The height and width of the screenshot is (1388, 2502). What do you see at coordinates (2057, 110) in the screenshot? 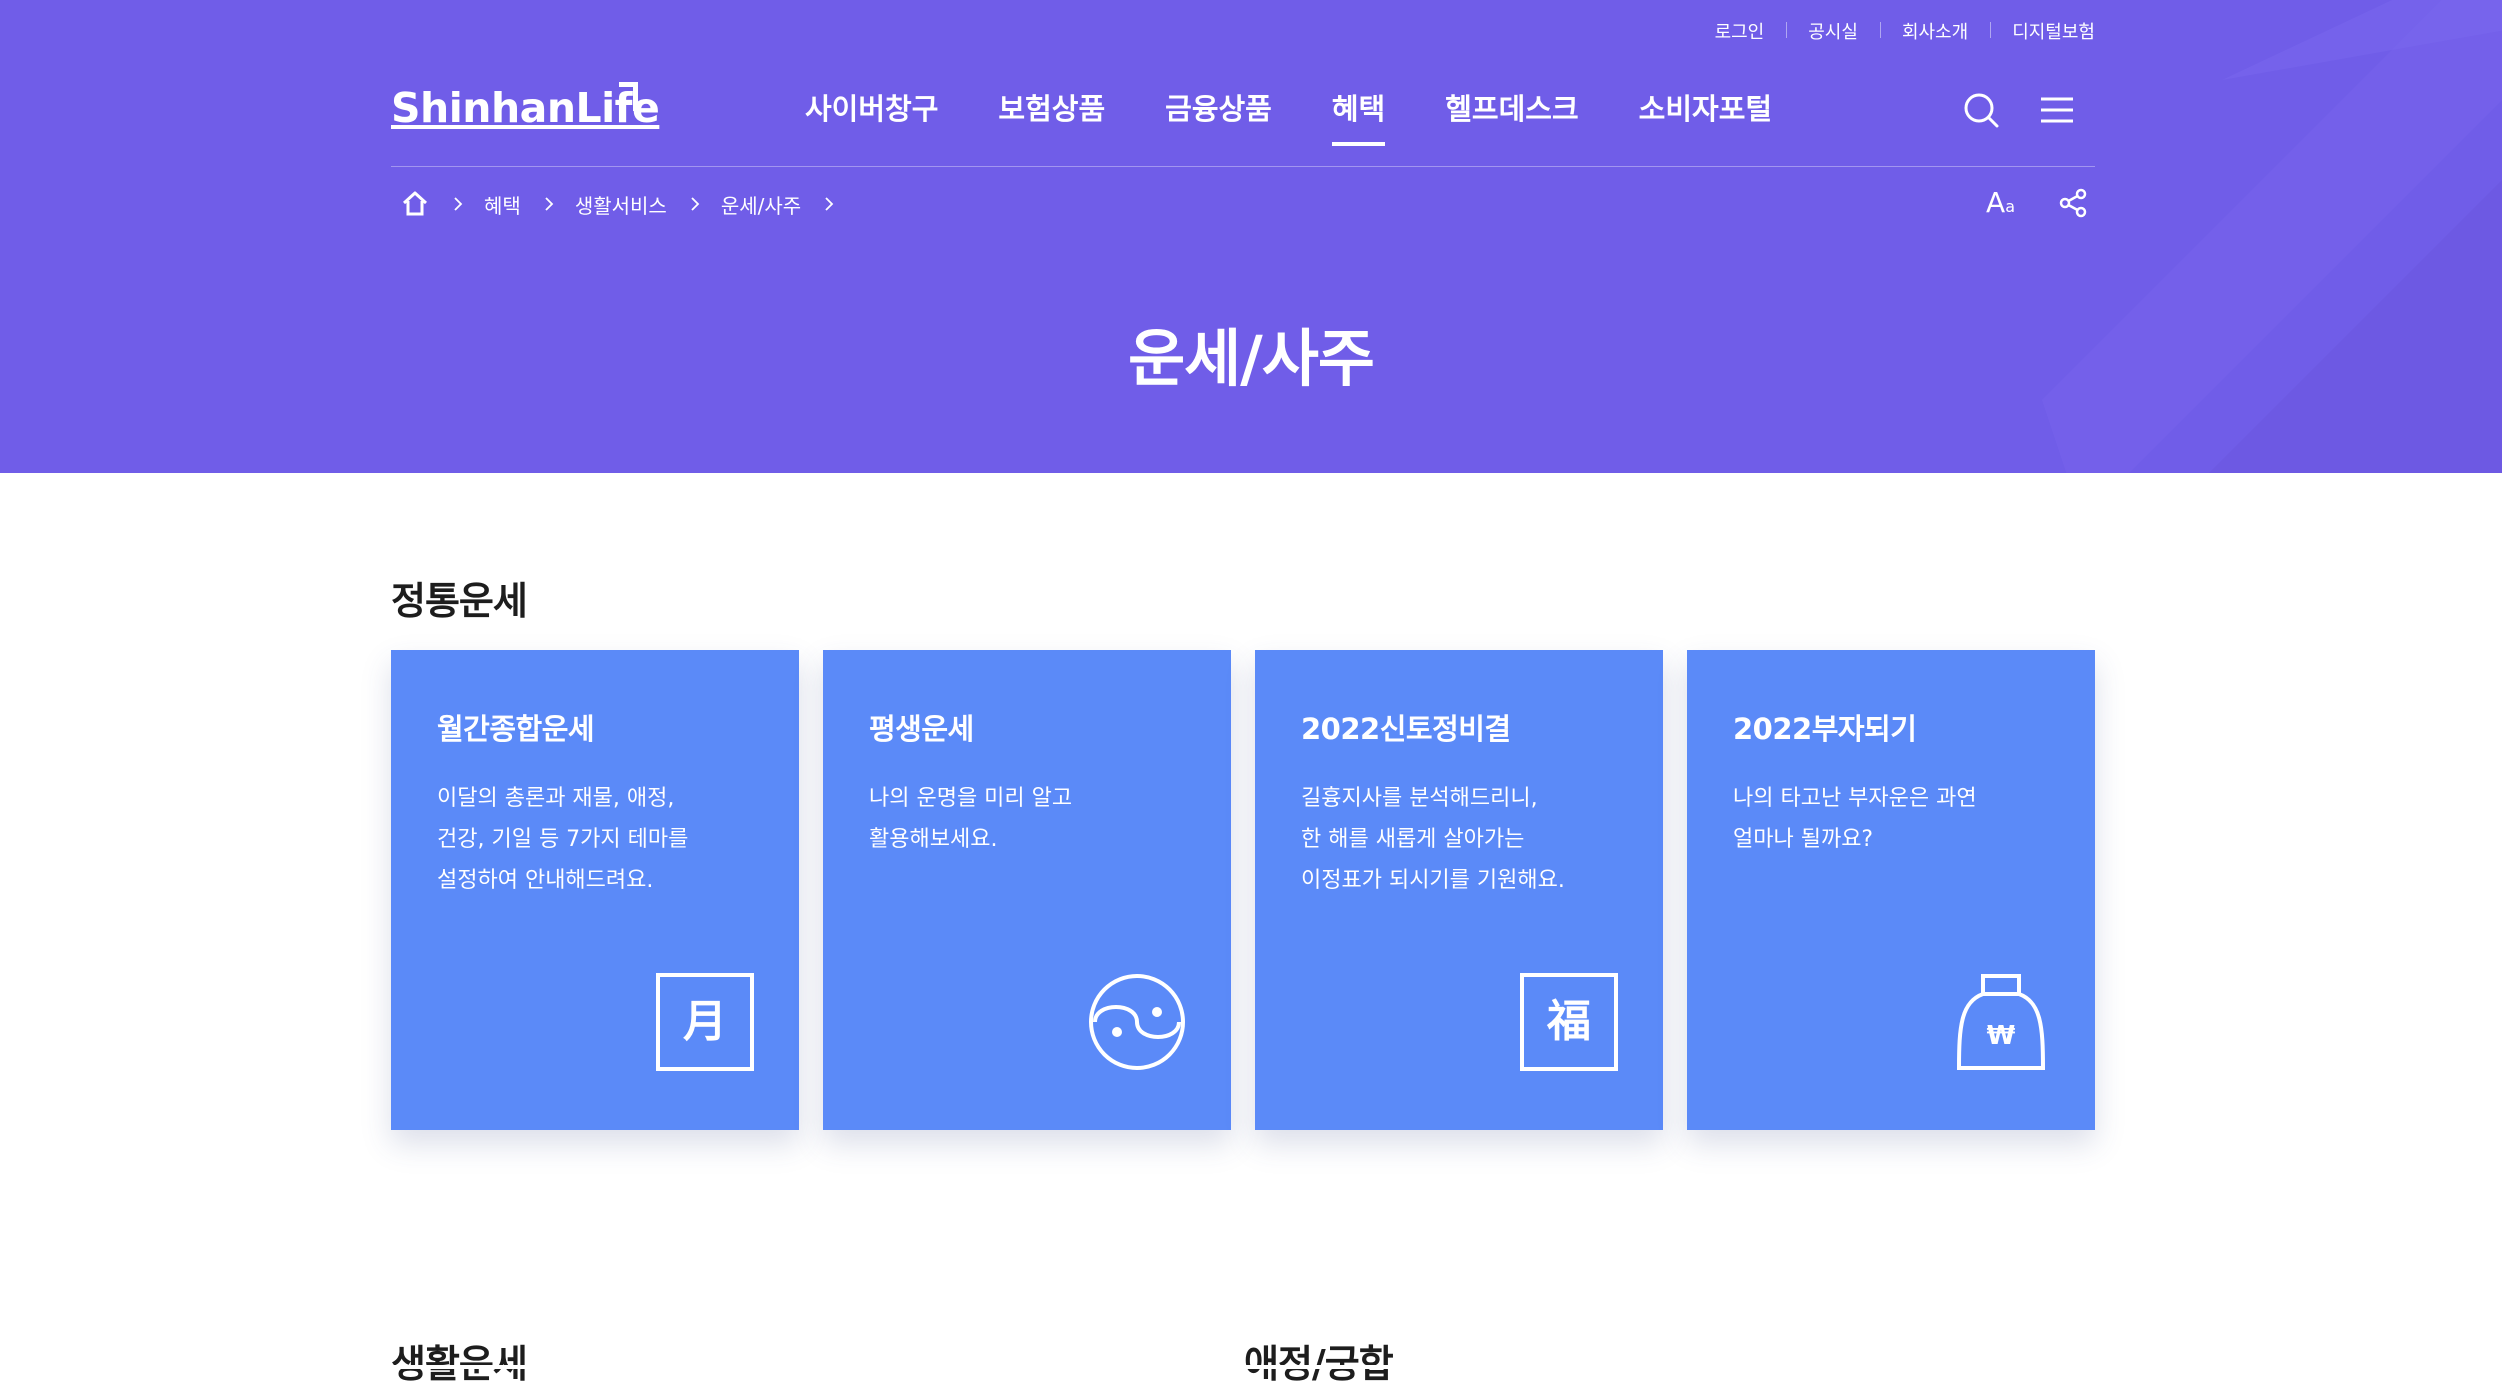
I see `hamburger-menu-icon` at bounding box center [2057, 110].